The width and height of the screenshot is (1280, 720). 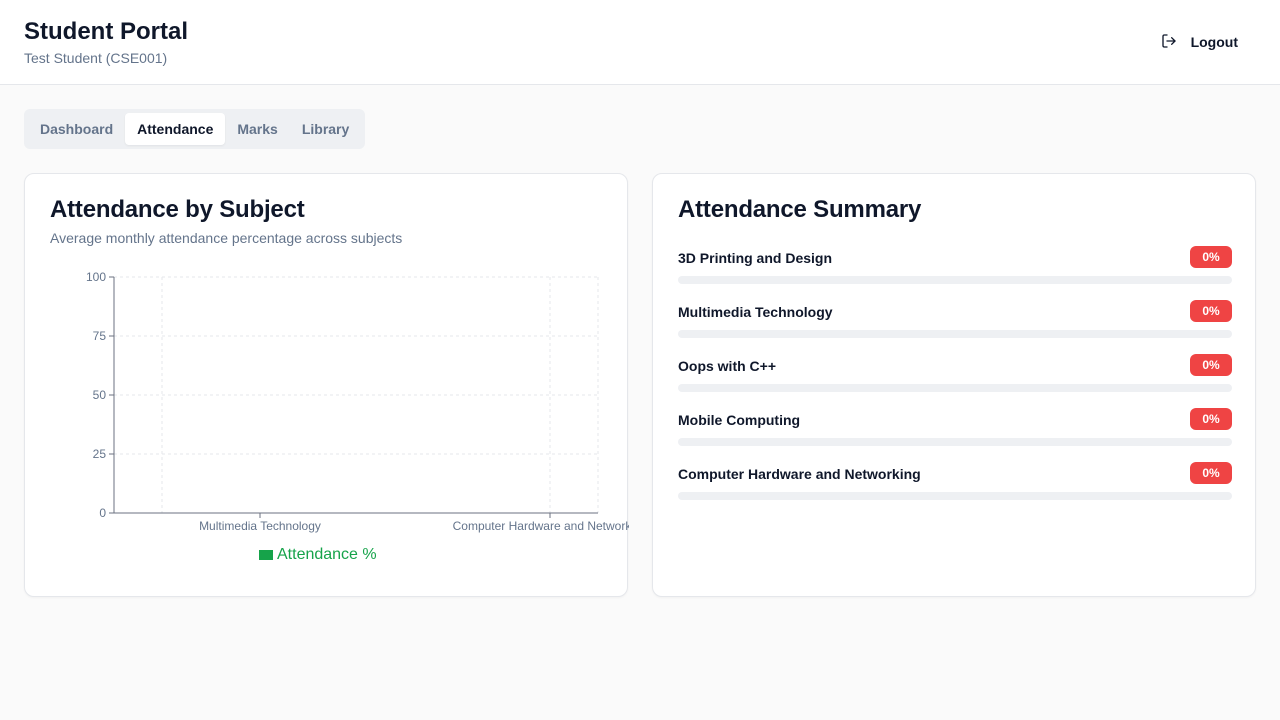 I want to click on y-tick-label: 75, so click(x=100, y=336).